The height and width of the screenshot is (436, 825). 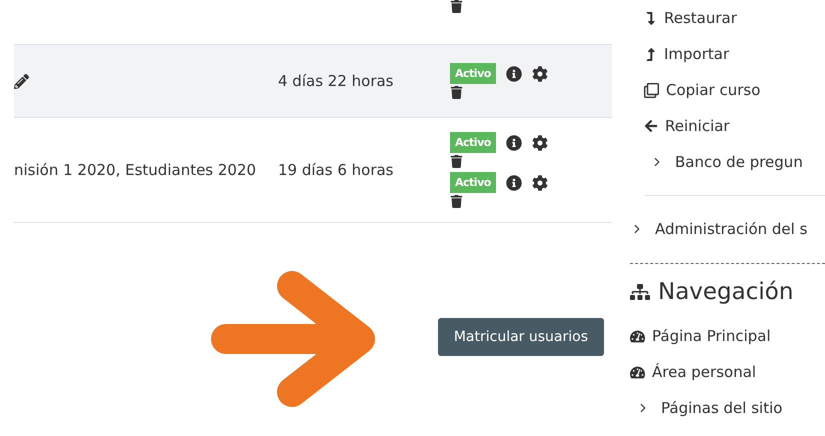 I want to click on table-cell-text: 19 días 6 horas, so click(x=336, y=170).